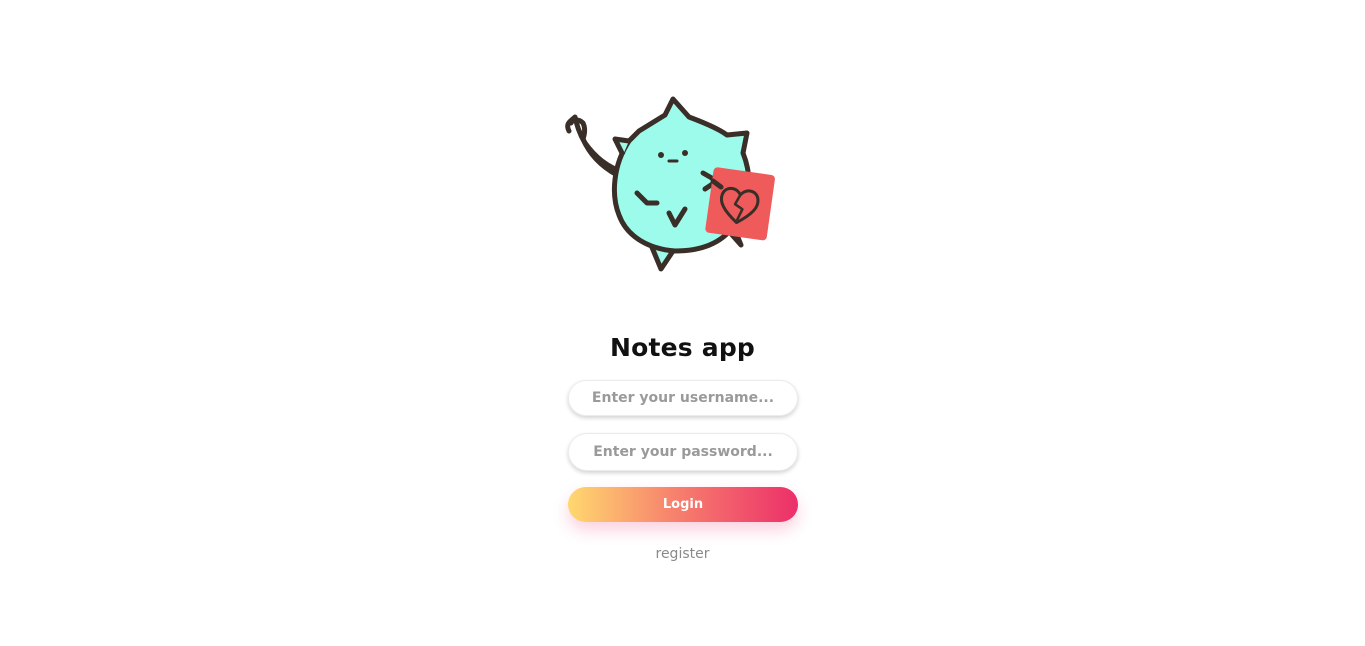  Describe the element at coordinates (670, 184) in the screenshot. I see `cat-mascot-icon` at that location.